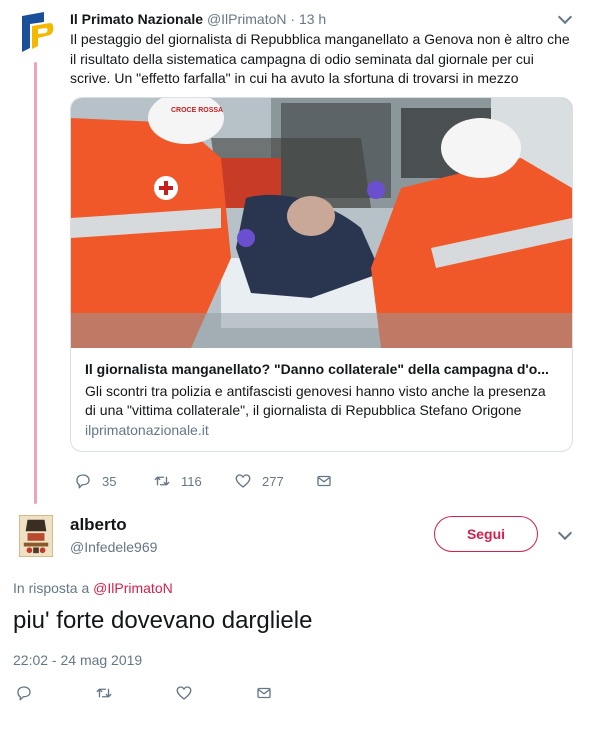  Describe the element at coordinates (133, 588) in the screenshot. I see `in-reply-to-link: @IlPrimatoN` at that location.